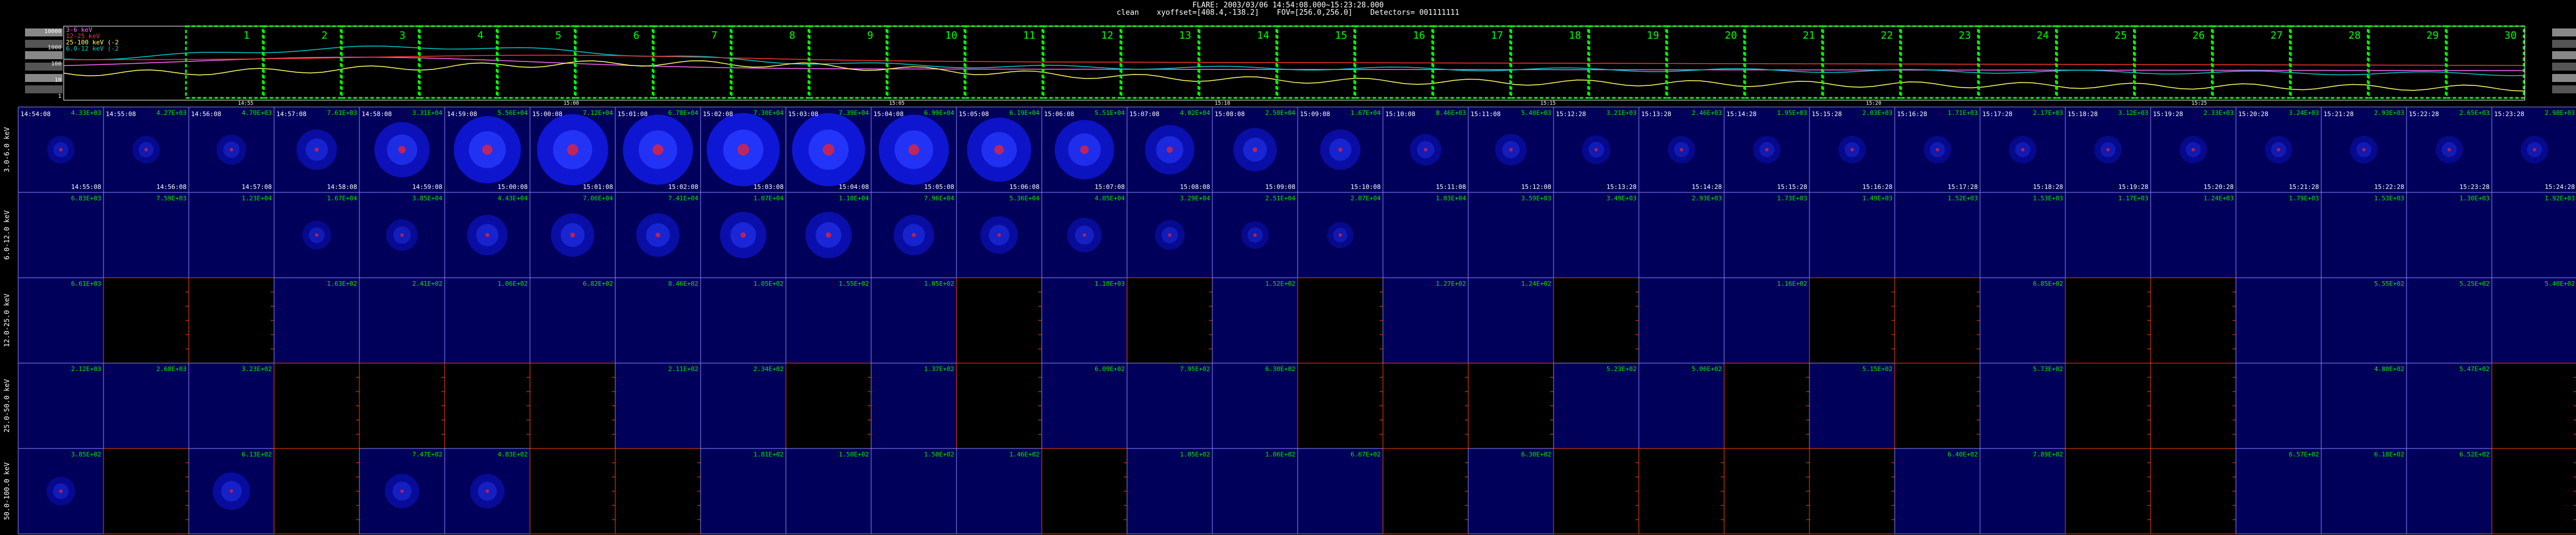 Image resolution: width=2576 pixels, height=535 pixels. Describe the element at coordinates (1877, 199) in the screenshot. I see `peak-value: 1.49E+03` at that location.